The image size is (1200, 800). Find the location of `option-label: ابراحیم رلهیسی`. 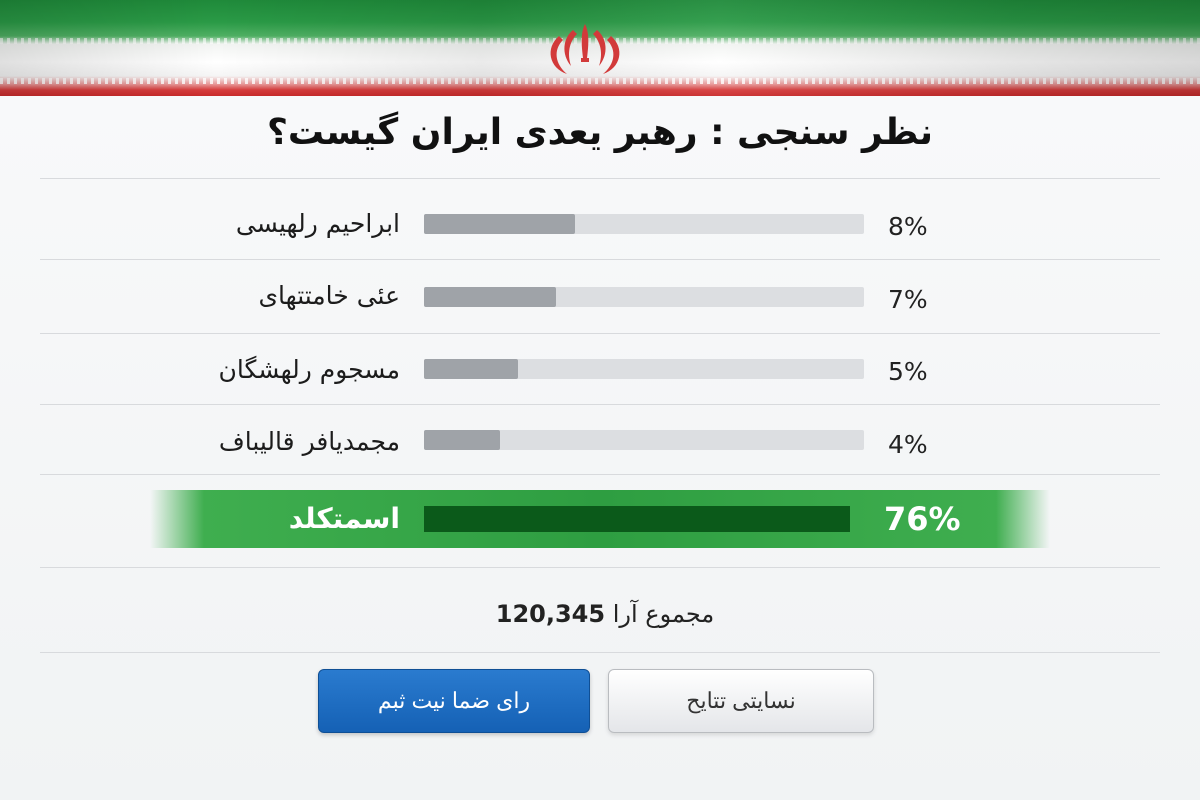

option-label: ابراحیم رلهیسی is located at coordinates (317, 223).